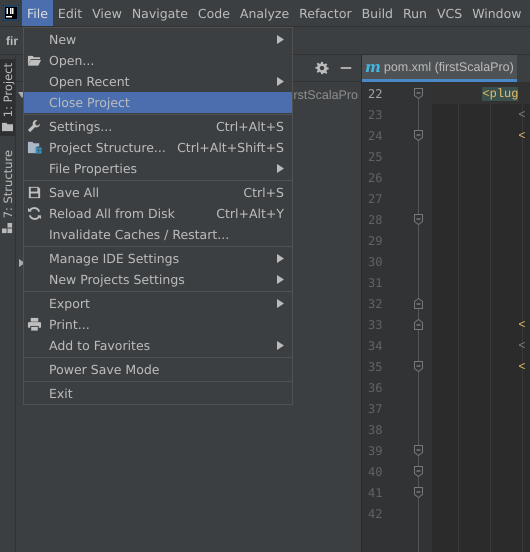  What do you see at coordinates (11, 13) in the screenshot?
I see `app-logo-icon` at bounding box center [11, 13].